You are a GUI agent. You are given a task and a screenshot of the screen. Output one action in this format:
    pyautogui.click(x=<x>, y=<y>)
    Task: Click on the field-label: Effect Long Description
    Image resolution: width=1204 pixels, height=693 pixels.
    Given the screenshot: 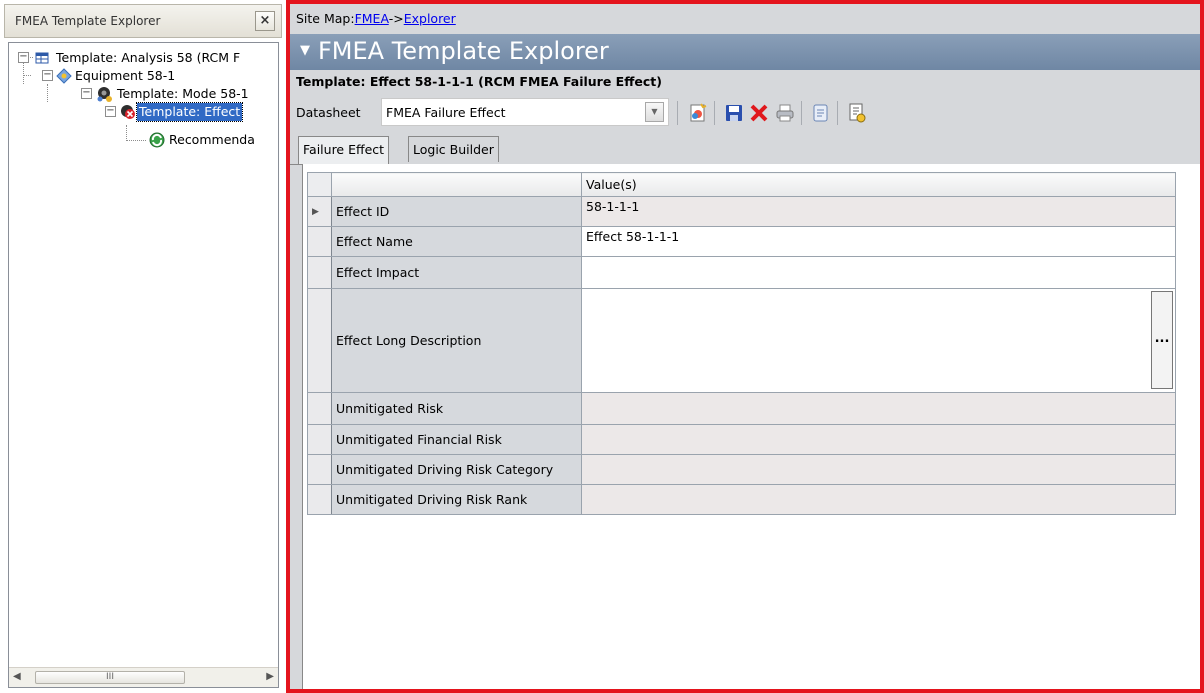 What is the action you would take?
    pyautogui.click(x=456, y=340)
    